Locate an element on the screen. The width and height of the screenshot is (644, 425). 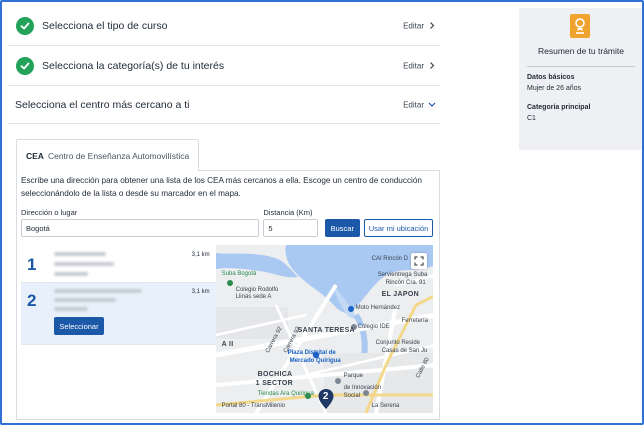
map-label: A II is located at coordinates (227, 344).